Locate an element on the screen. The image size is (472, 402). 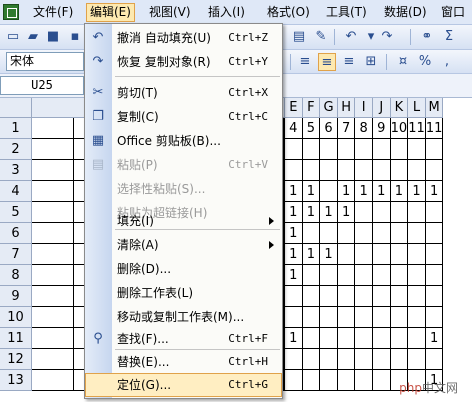
cell-f9 is located at coordinates (311, 296).